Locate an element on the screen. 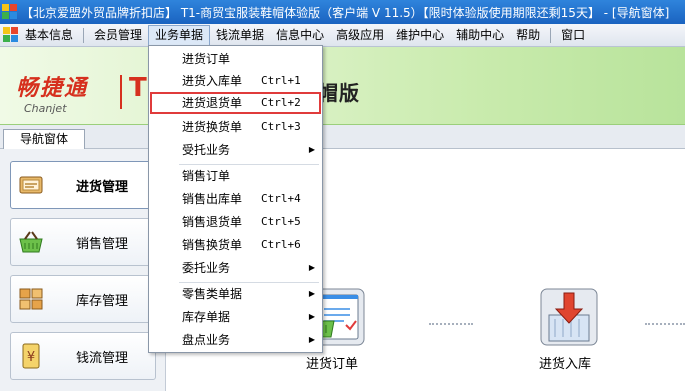 Image resolution: width=685 pixels, height=391 pixels. system-menu-icon is located at coordinates (11, 35).